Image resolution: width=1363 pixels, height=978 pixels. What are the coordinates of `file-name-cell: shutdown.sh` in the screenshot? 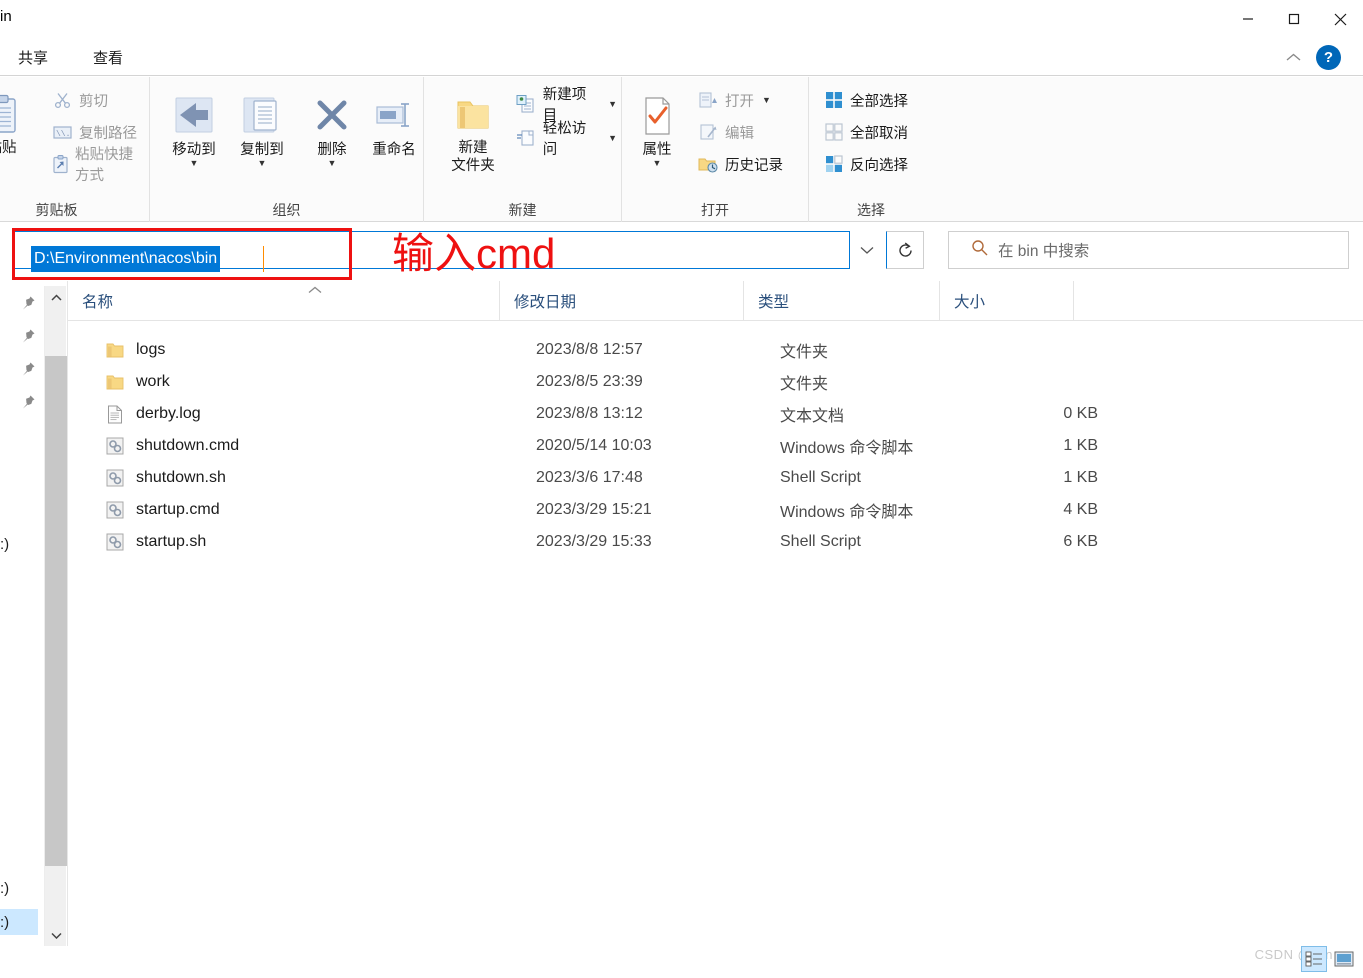 It's located at (165, 478).